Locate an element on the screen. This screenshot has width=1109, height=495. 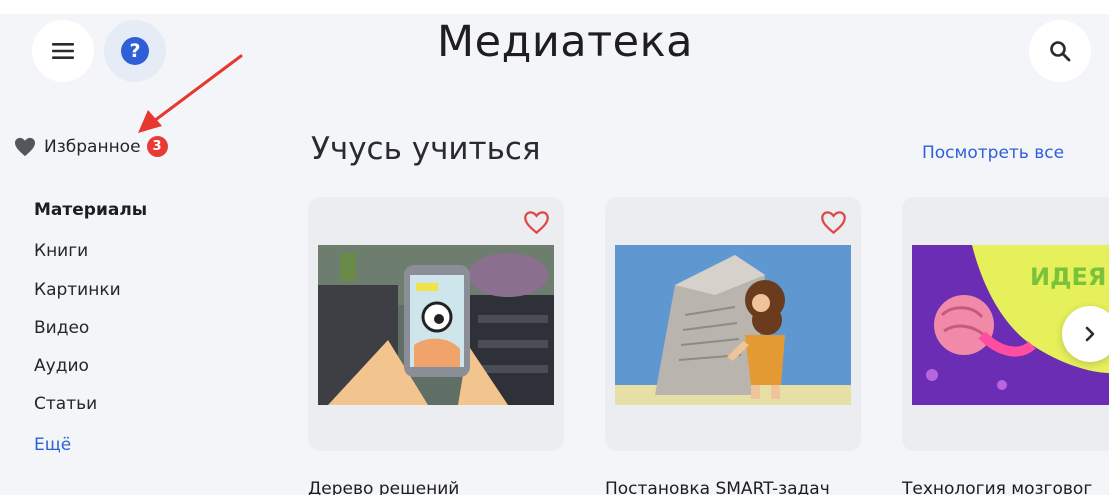
materials-heading: Материалы is located at coordinates (91, 210).